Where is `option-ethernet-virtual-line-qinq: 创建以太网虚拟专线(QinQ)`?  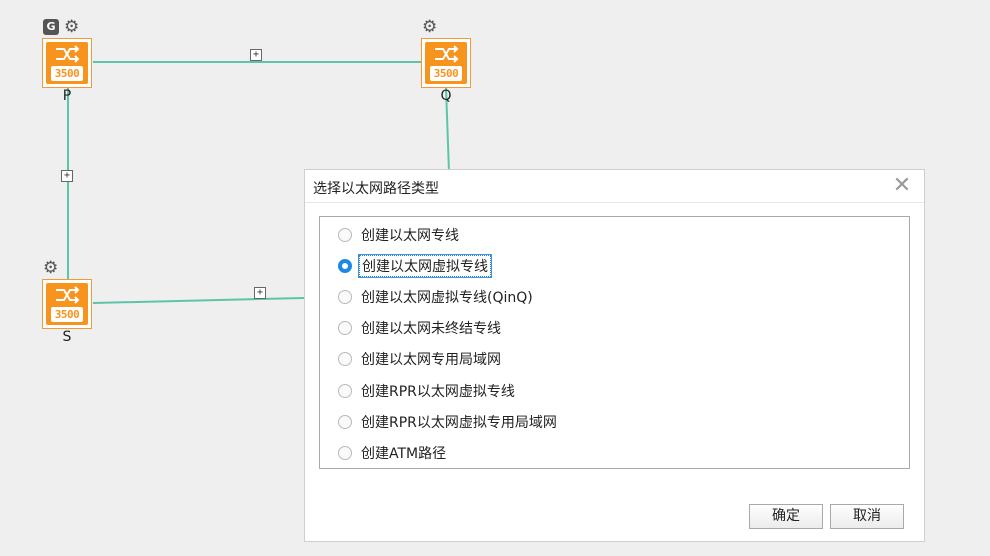
option-ethernet-virtual-line-qinq: 创建以太网虚拟专线(QinQ) is located at coordinates (436, 297).